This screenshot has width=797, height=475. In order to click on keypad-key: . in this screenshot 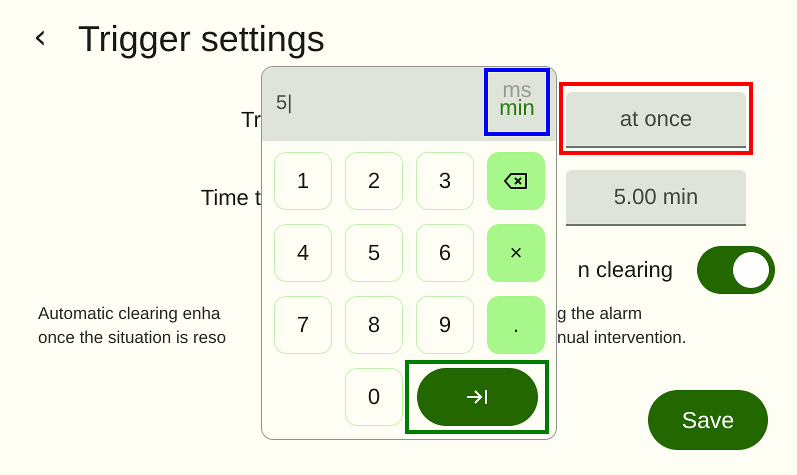, I will do `click(516, 325)`.